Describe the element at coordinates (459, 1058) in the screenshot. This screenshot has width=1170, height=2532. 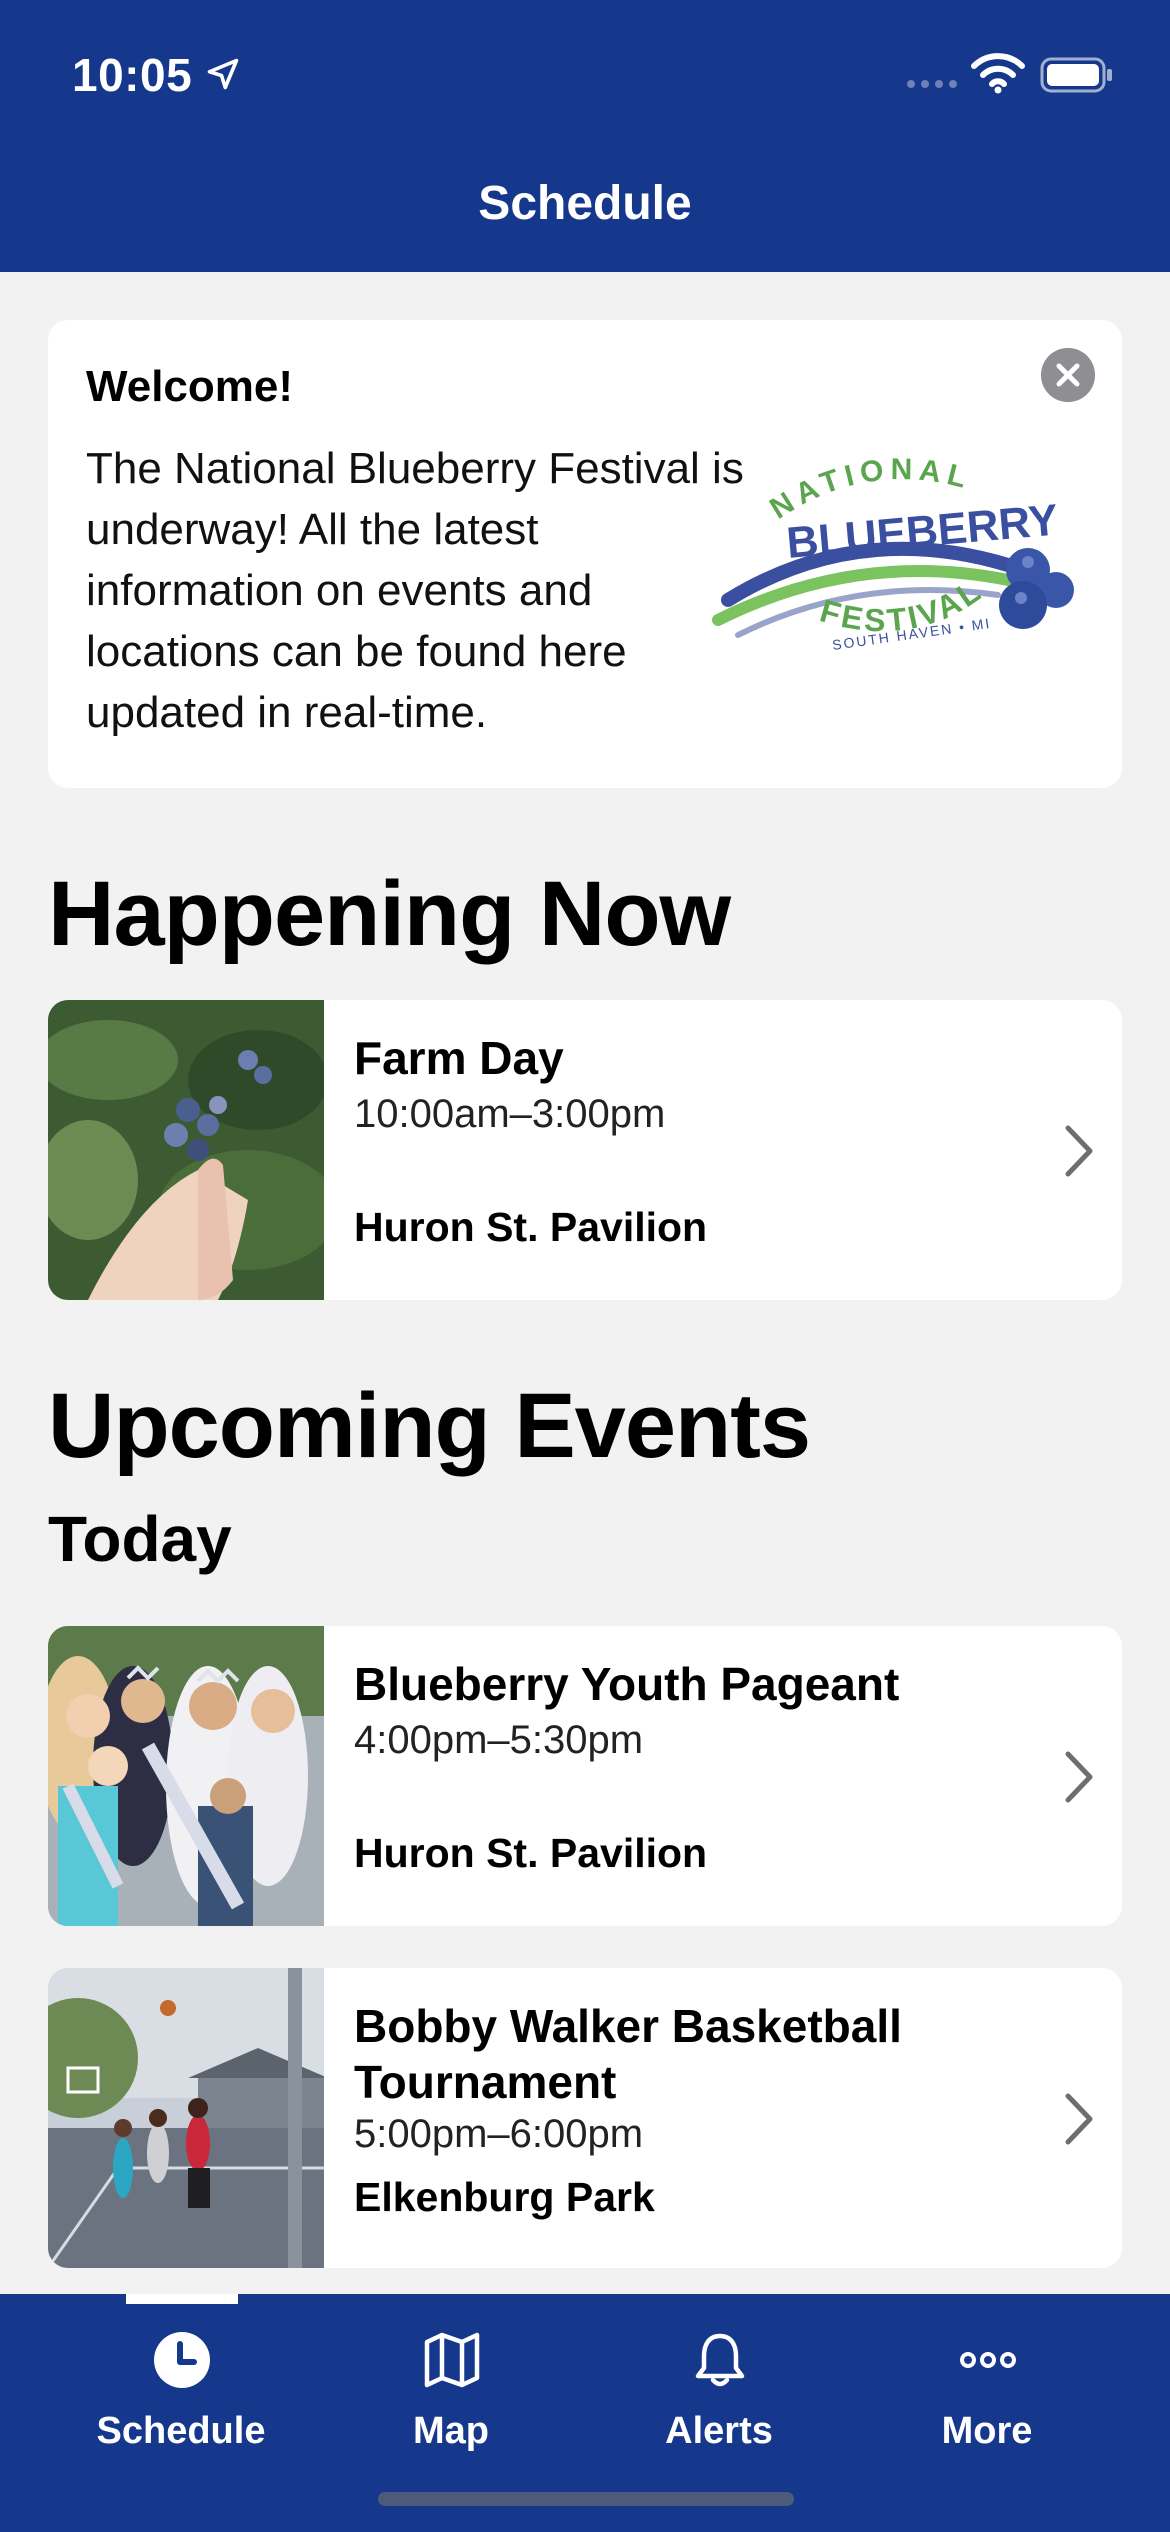
I see `event-name: Farm Day` at that location.